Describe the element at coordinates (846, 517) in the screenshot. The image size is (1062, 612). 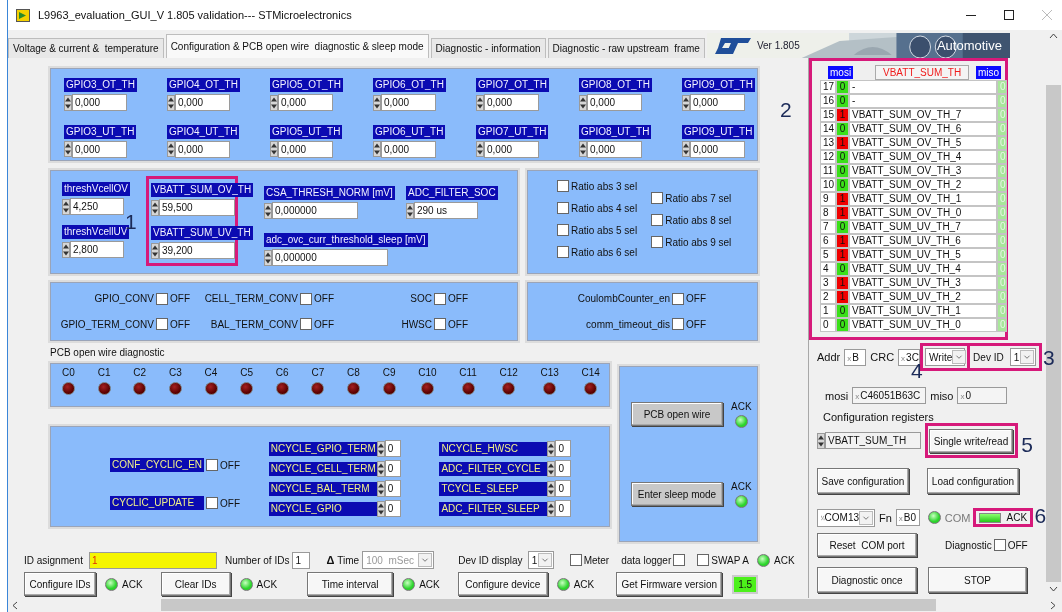
I see `port-dropdown: COM13` at that location.